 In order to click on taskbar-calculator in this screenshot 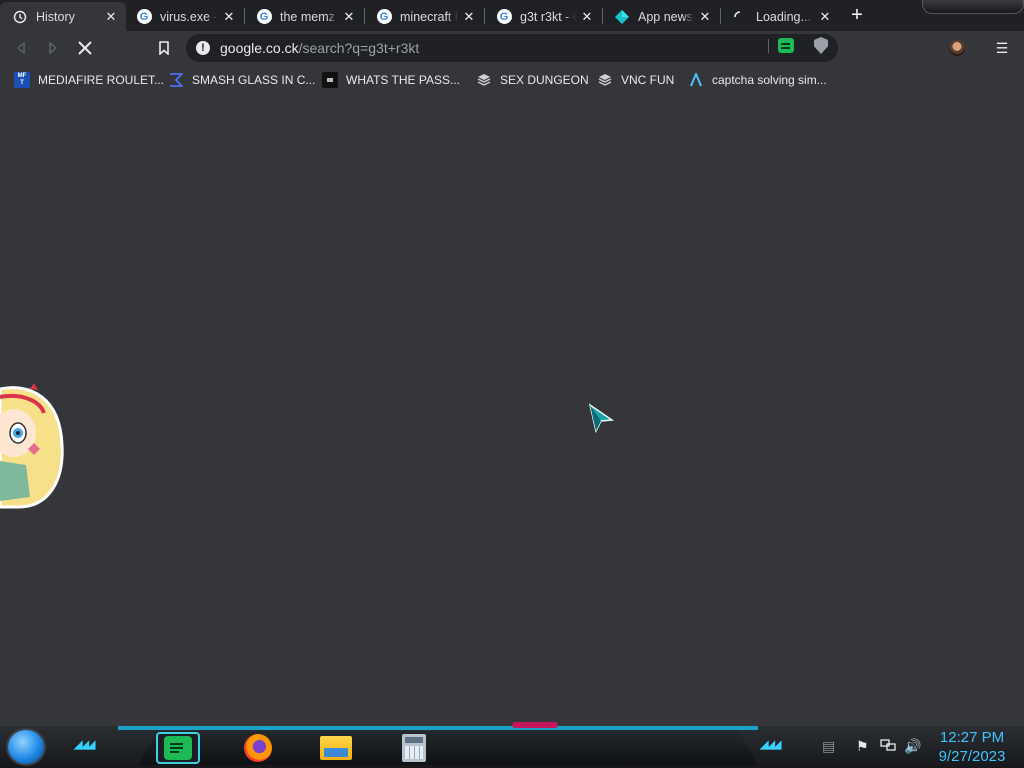, I will do `click(414, 748)`.